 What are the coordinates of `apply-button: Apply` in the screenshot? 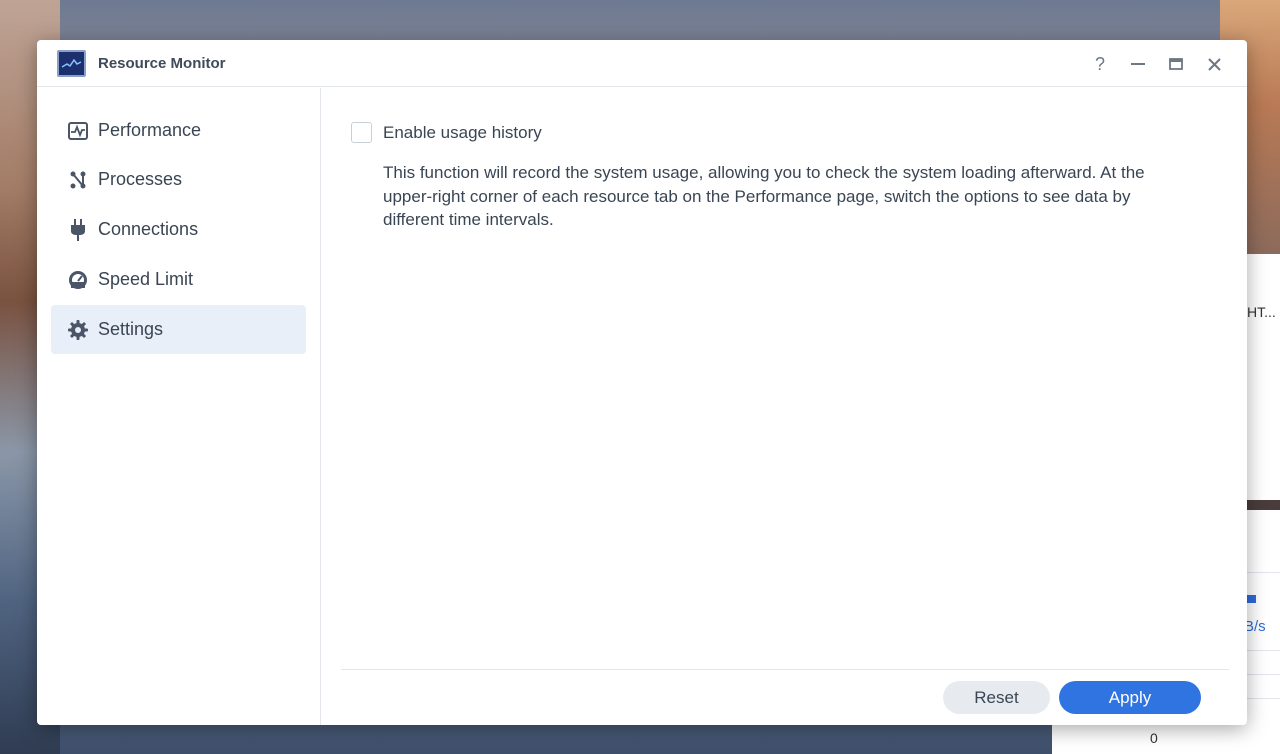 It's located at (1130, 697).